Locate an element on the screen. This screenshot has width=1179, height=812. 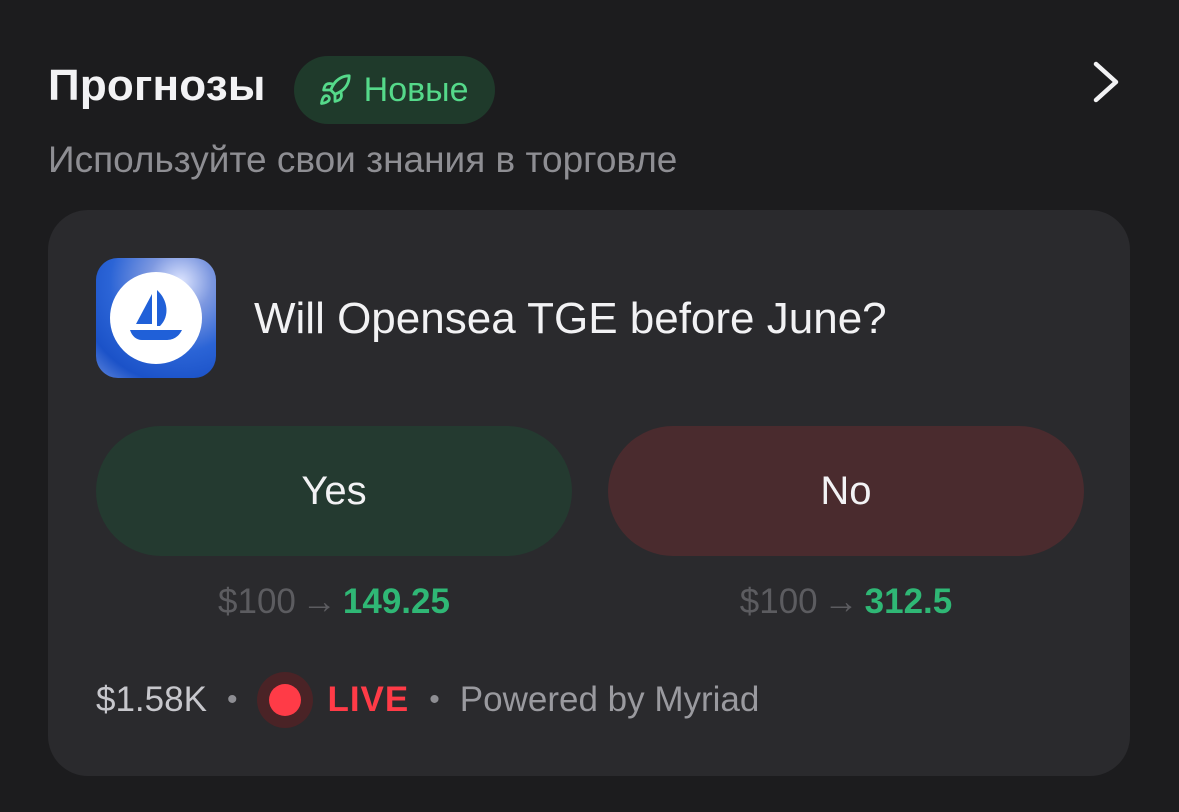
yes-button: Yes is located at coordinates (334, 491).